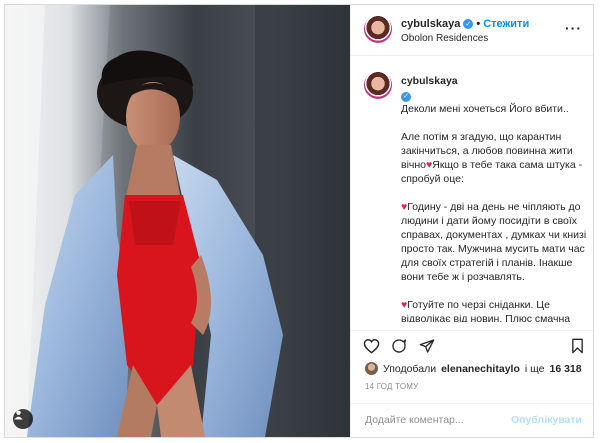 The height and width of the screenshot is (443, 600). I want to click on bookmark-icon, so click(577, 346).